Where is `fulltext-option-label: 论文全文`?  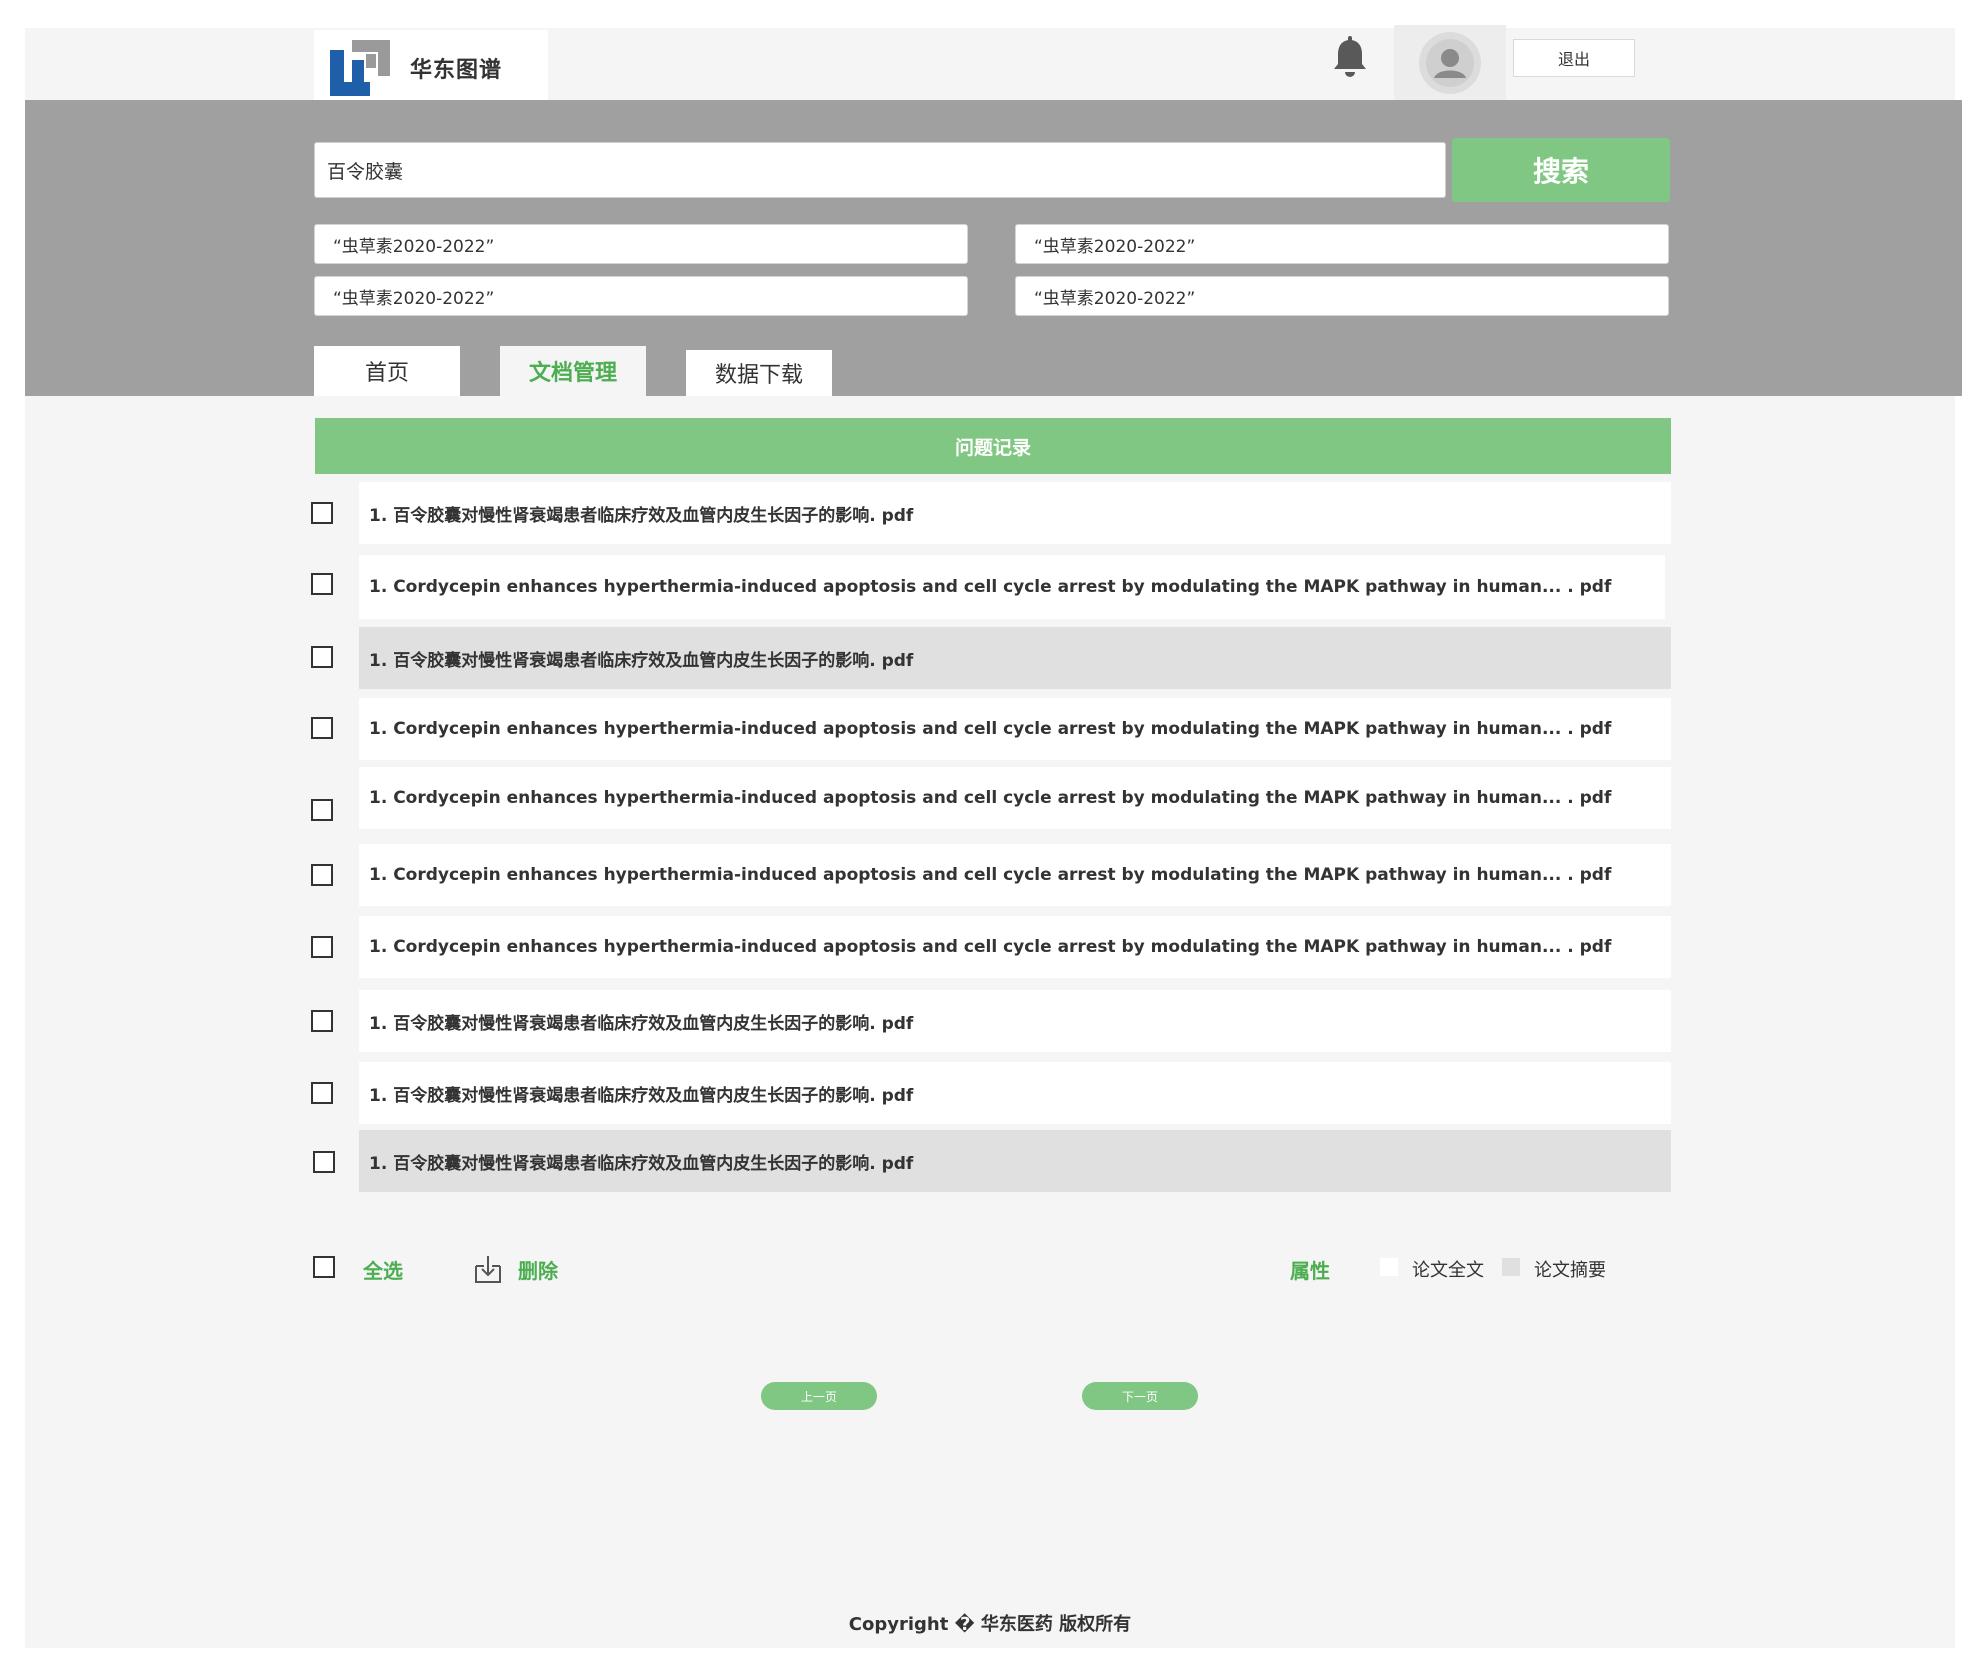
fulltext-option-label: 论文全文 is located at coordinates (1448, 1269).